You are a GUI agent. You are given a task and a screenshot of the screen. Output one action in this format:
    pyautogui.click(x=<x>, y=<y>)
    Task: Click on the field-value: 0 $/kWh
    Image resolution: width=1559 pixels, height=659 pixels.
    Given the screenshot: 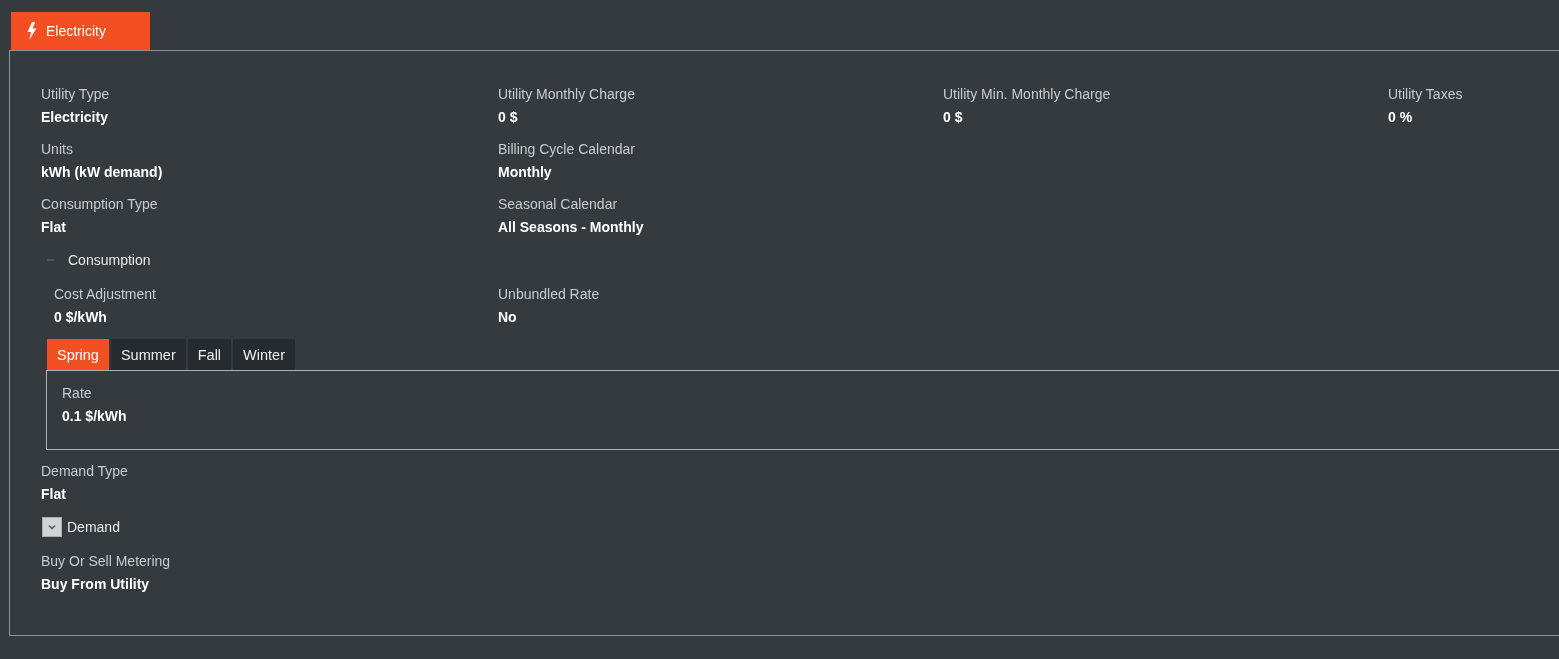 What is the action you would take?
    pyautogui.click(x=80, y=317)
    